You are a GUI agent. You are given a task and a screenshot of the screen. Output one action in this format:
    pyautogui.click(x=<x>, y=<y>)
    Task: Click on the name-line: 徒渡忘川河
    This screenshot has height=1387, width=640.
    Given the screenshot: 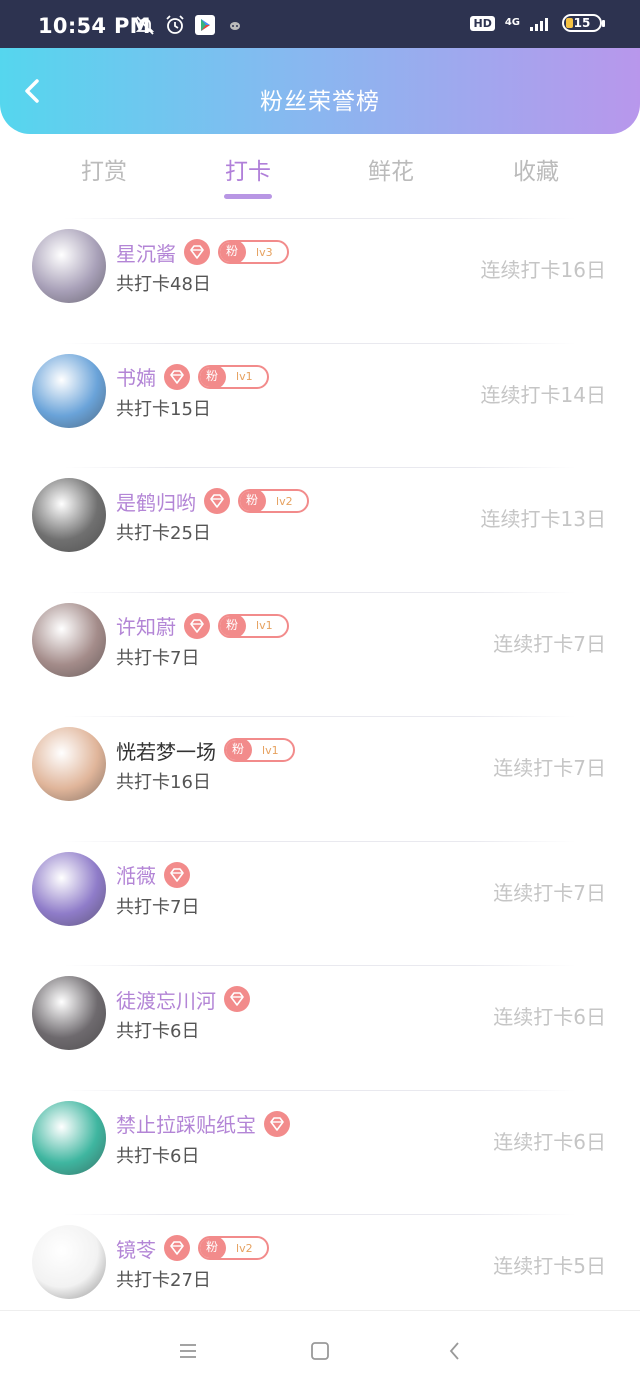 What is the action you would take?
    pyautogui.click(x=183, y=999)
    